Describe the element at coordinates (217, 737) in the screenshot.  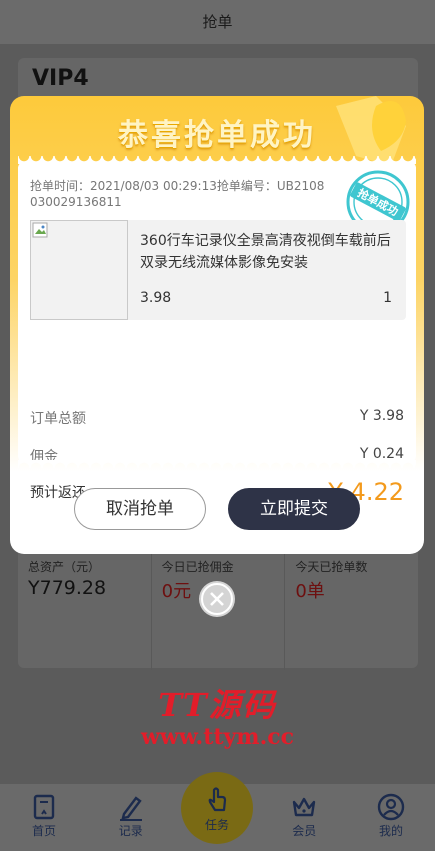
I see `watermark-url: www.ttym.cc` at that location.